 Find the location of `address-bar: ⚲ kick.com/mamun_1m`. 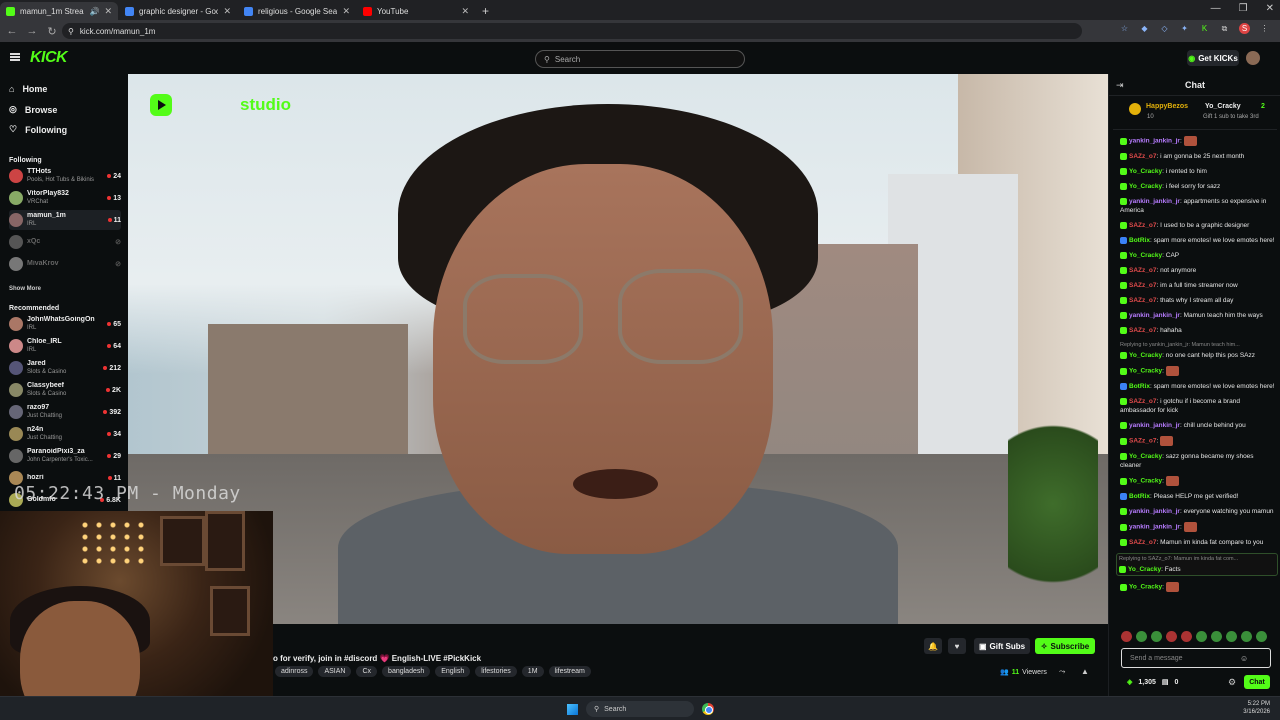

address-bar: ⚲ kick.com/mamun_1m is located at coordinates (572, 31).